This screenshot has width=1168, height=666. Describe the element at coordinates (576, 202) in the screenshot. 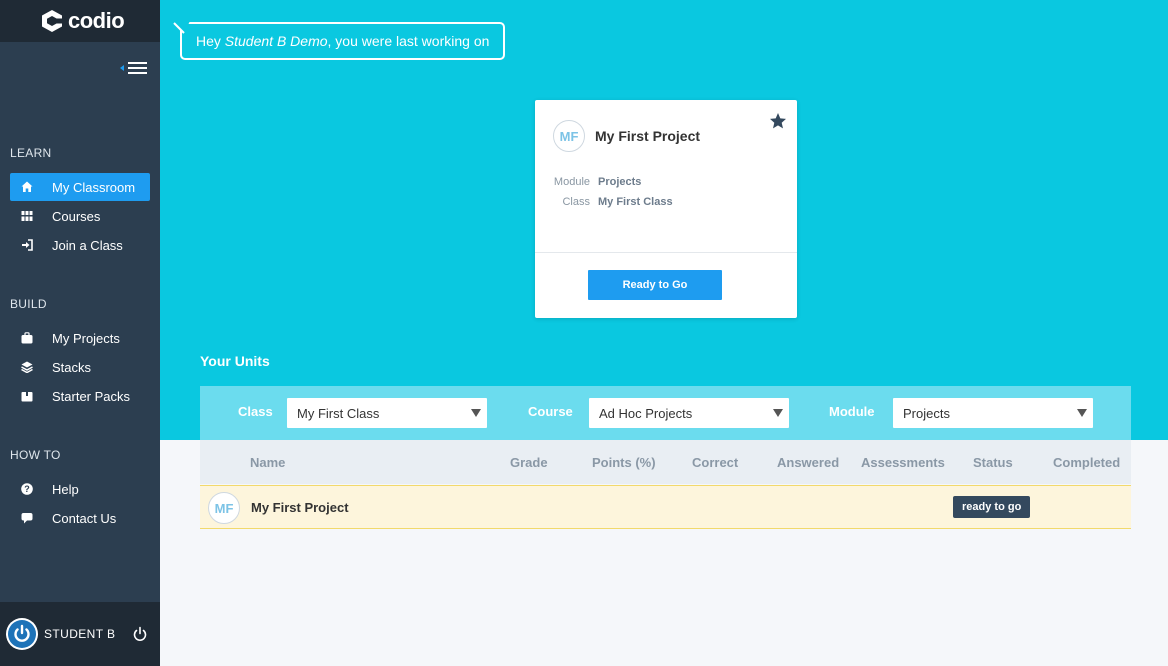

I see `class-label: Class` at that location.